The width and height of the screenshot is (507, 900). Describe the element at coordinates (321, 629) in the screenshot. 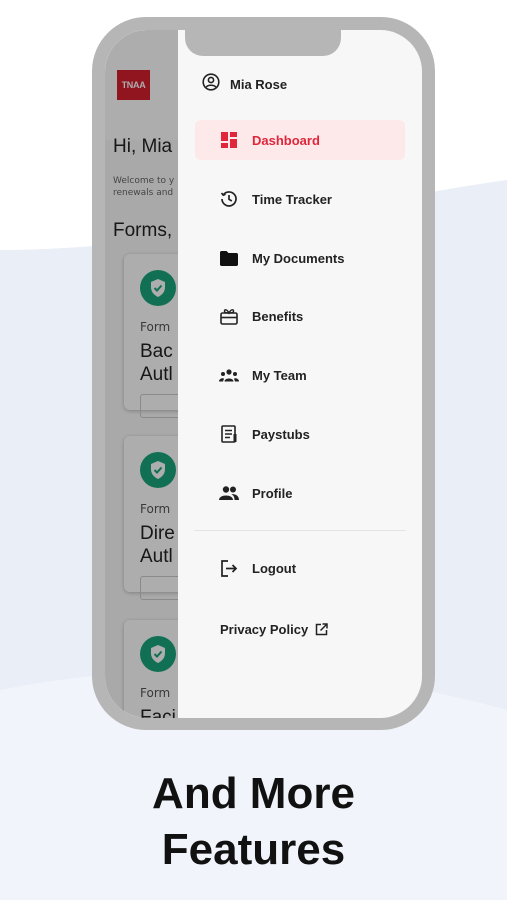

I see `external-link-icon` at that location.